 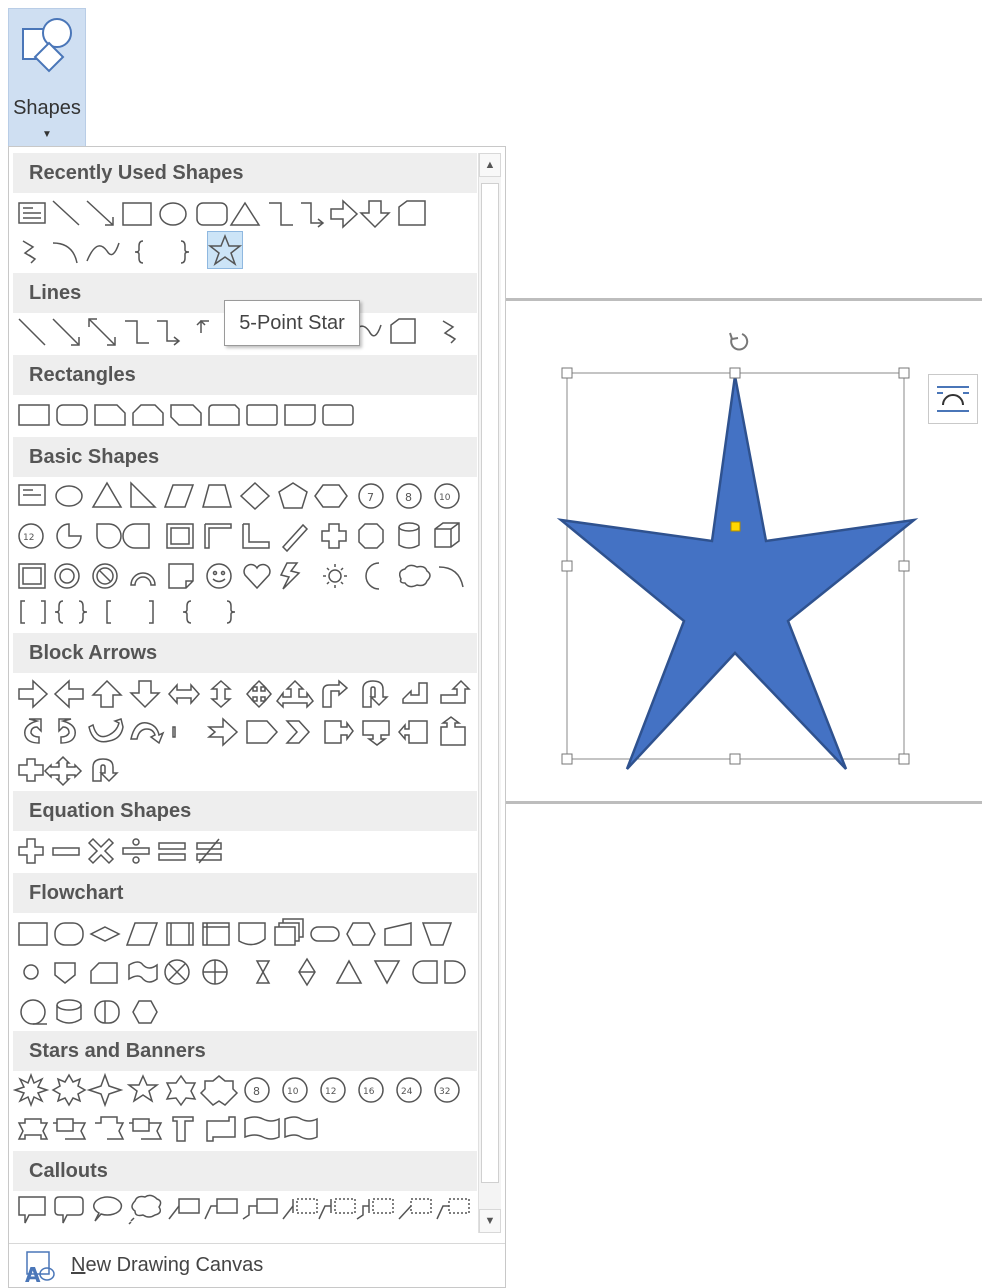 What do you see at coordinates (245, 1090) in the screenshot?
I see `stars-banners-row-1: 8 10 12 16 24 32` at bounding box center [245, 1090].